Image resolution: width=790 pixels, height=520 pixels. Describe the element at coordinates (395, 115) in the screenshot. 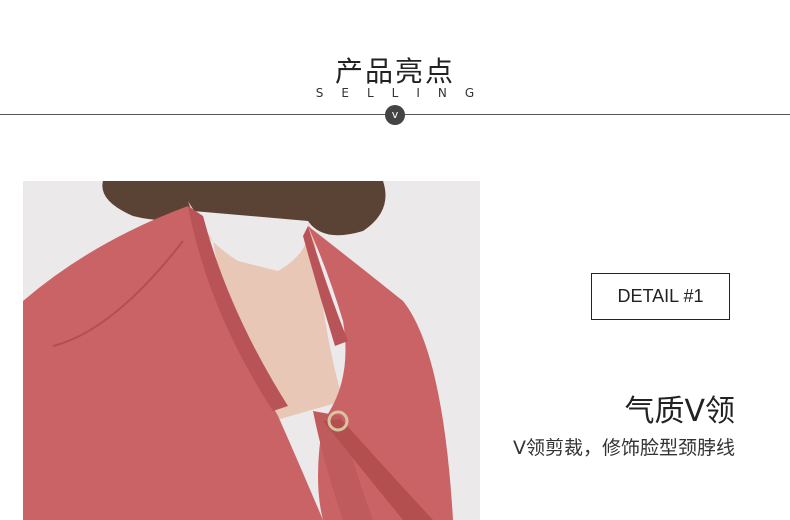

I see `v-badge-icon: v` at that location.